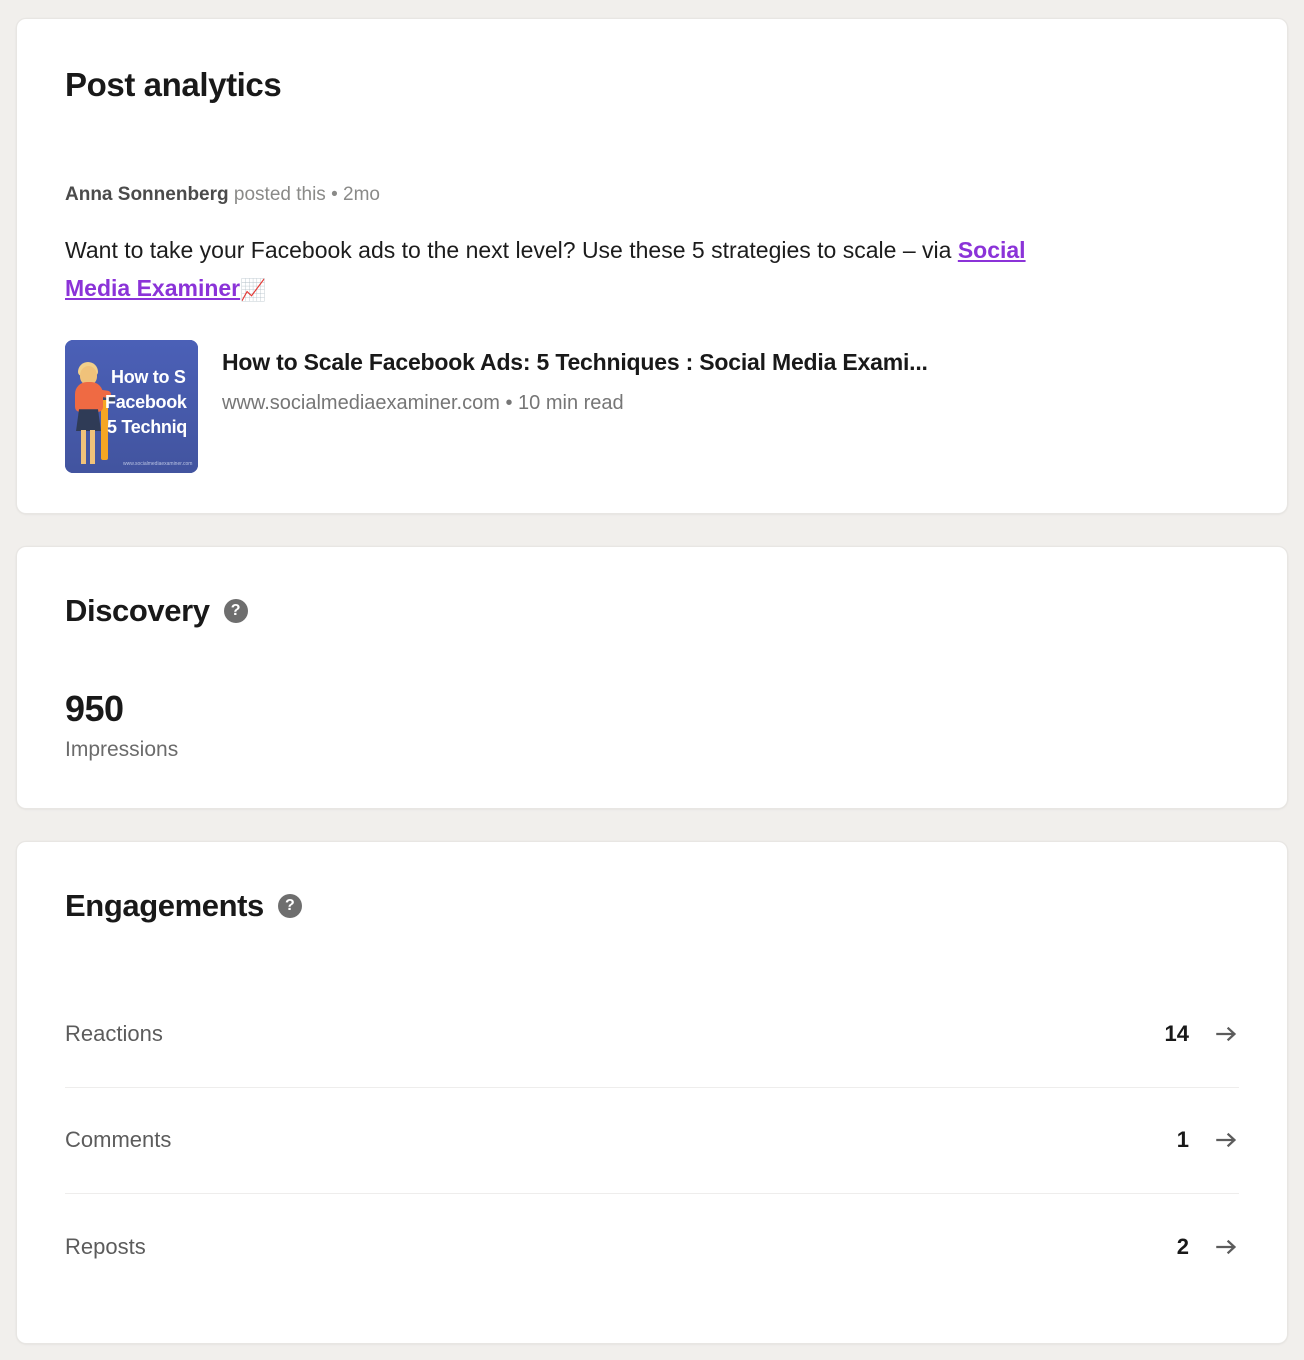 The height and width of the screenshot is (1360, 1304). Describe the element at coordinates (571, 403) in the screenshot. I see `link-preview-read-time: 10 min read` at that location.